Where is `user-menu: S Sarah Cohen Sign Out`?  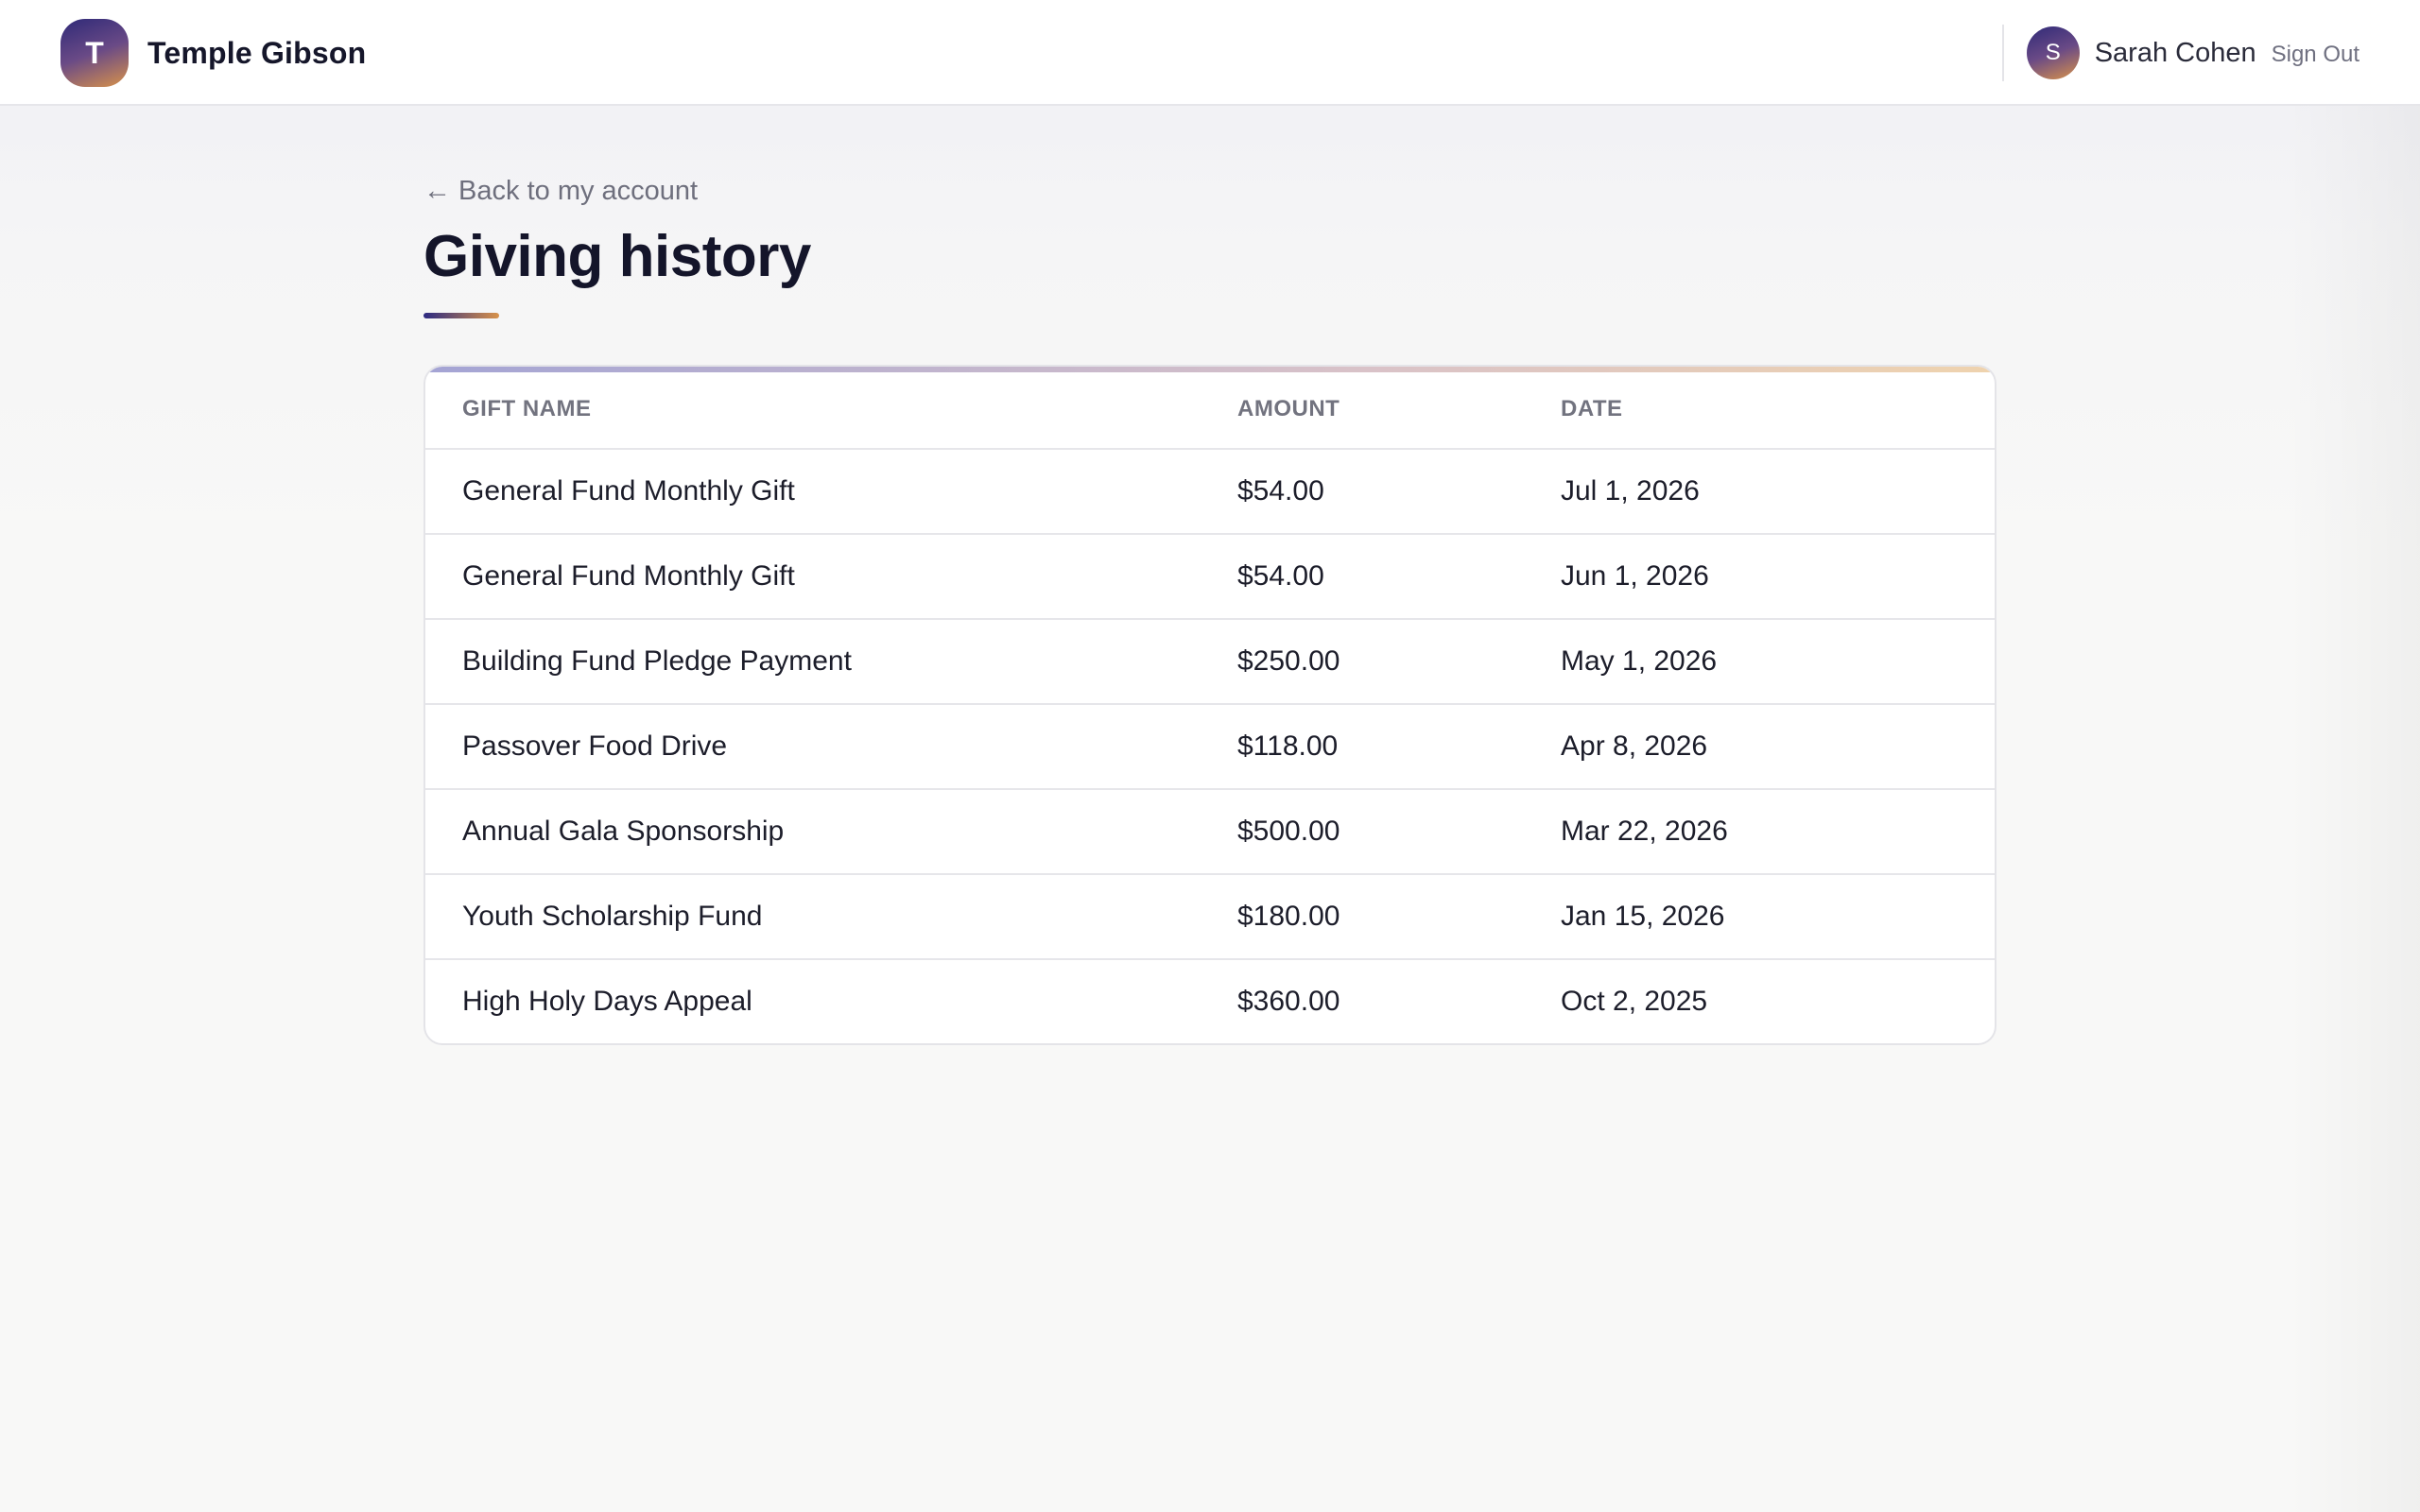 user-menu: S Sarah Cohen Sign Out is located at coordinates (2180, 53).